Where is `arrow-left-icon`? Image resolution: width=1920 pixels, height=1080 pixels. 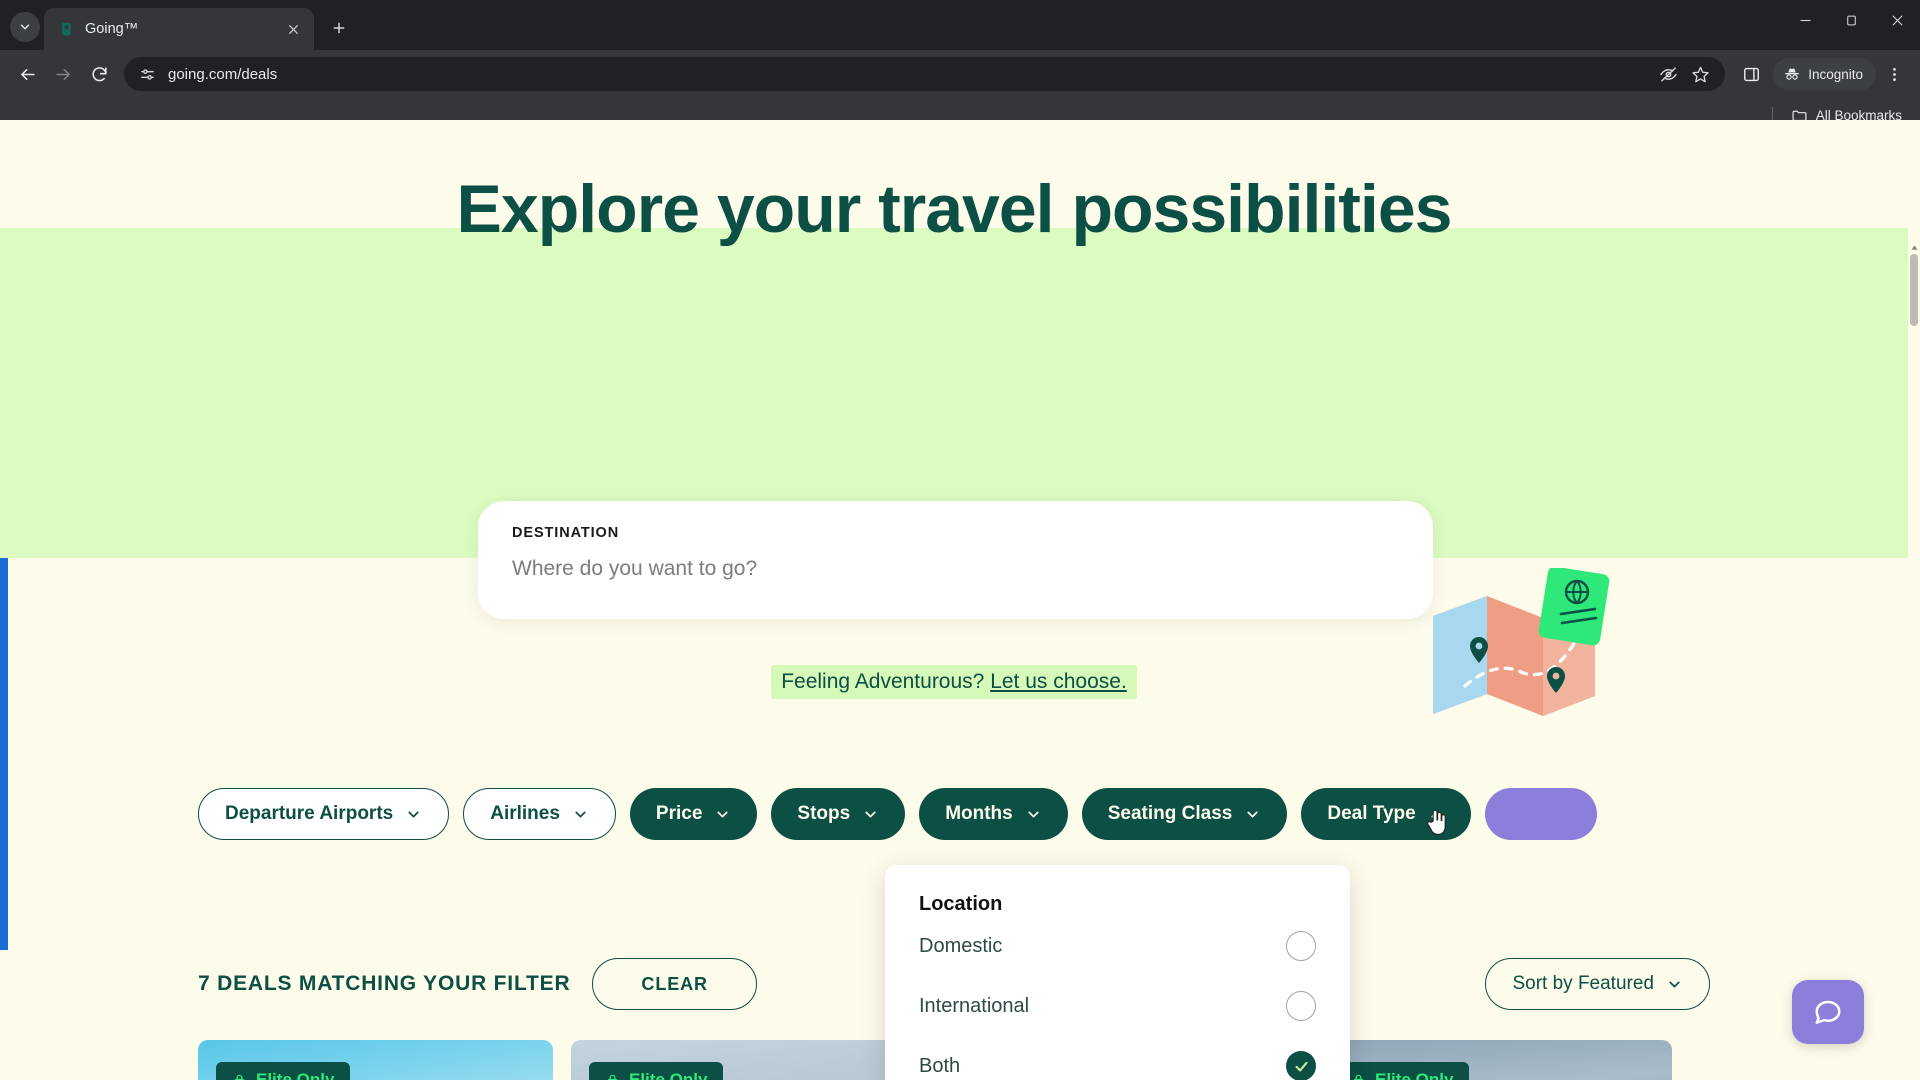 arrow-left-icon is located at coordinates (27, 74).